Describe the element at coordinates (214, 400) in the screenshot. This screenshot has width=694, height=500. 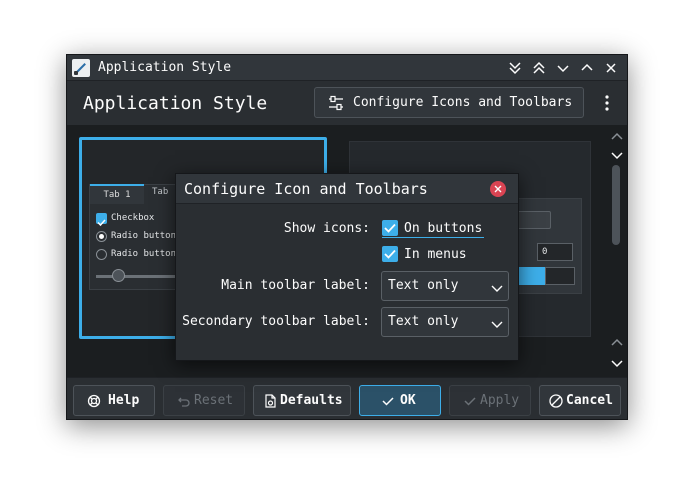
I see `reset-label: Reset` at that location.